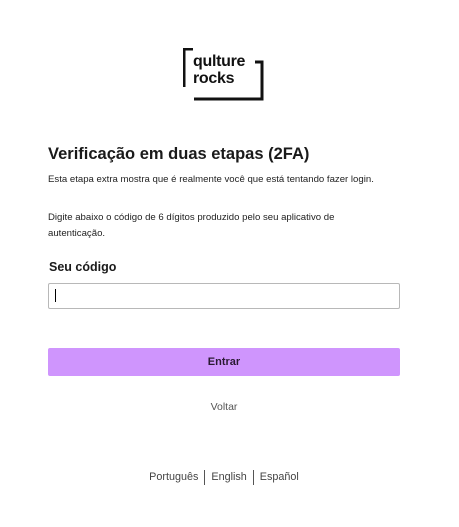 This screenshot has height=527, width=459. I want to click on language-option-english: English, so click(228, 477).